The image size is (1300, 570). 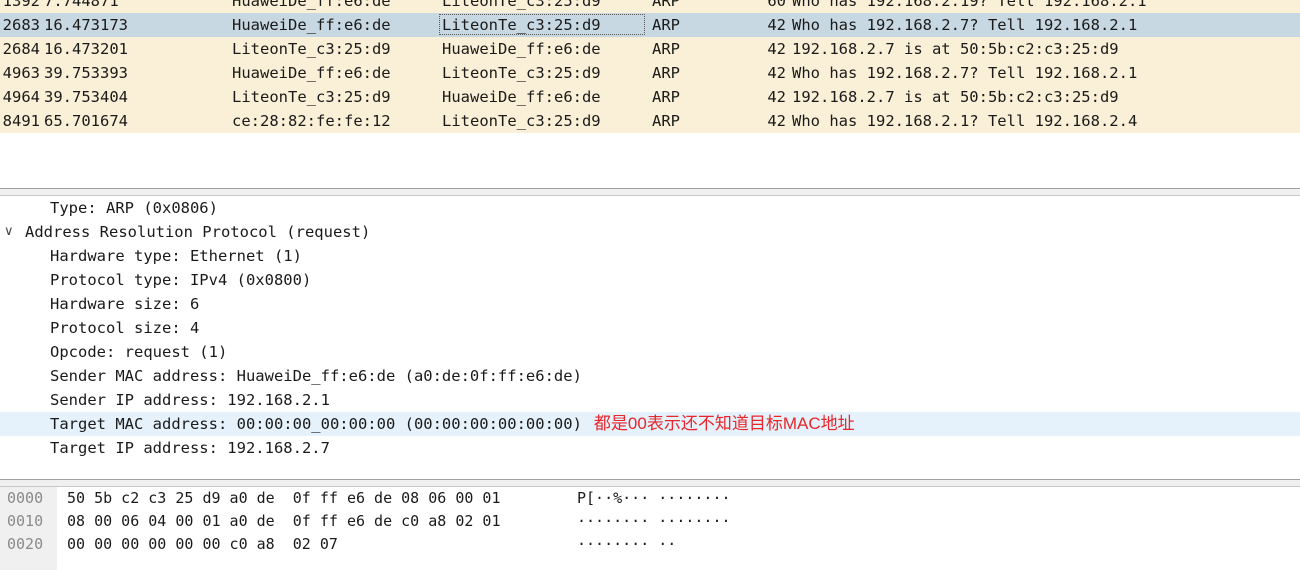 What do you see at coordinates (86, 121) in the screenshot?
I see `packet-time: 65.701674` at bounding box center [86, 121].